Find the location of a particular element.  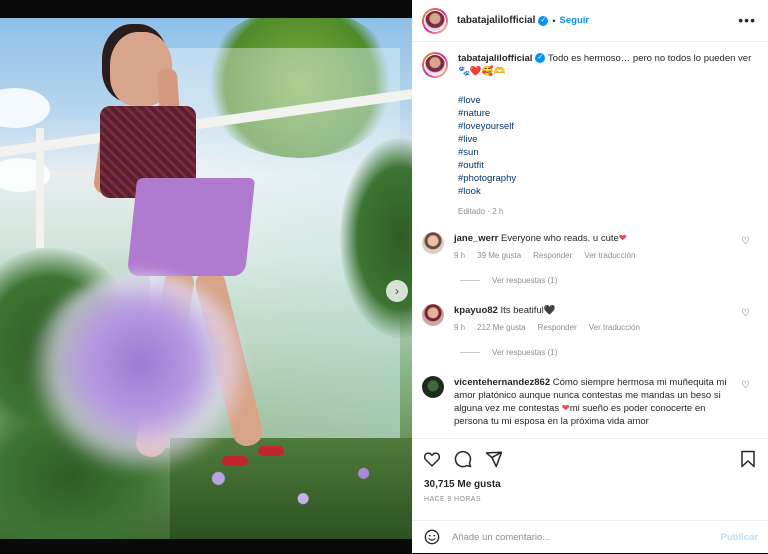

heart-icon is located at coordinates (432, 459).